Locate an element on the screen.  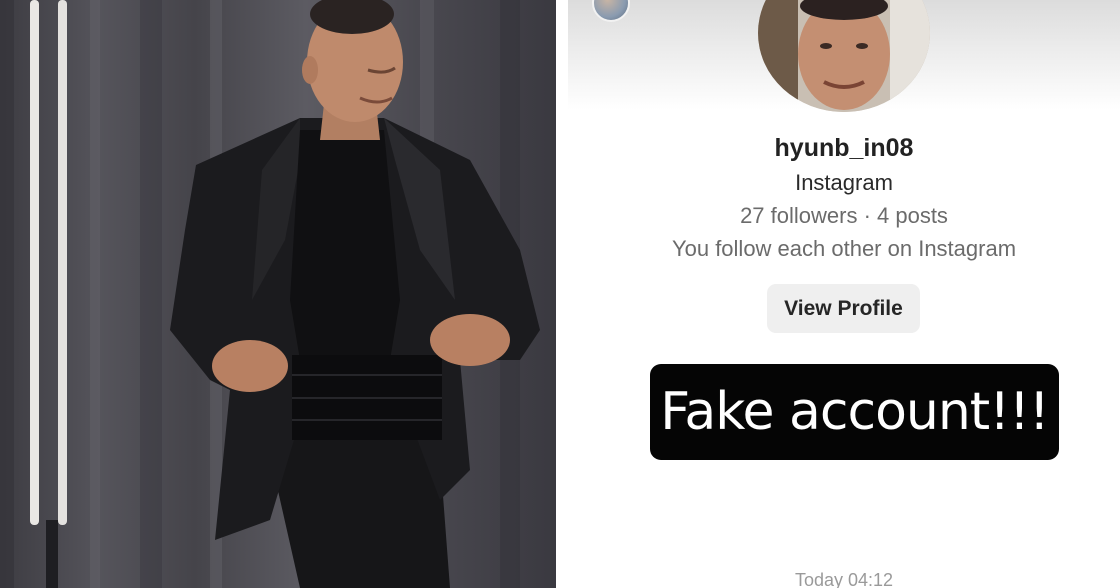
view-profile-button: View Profile is located at coordinates (843, 308).